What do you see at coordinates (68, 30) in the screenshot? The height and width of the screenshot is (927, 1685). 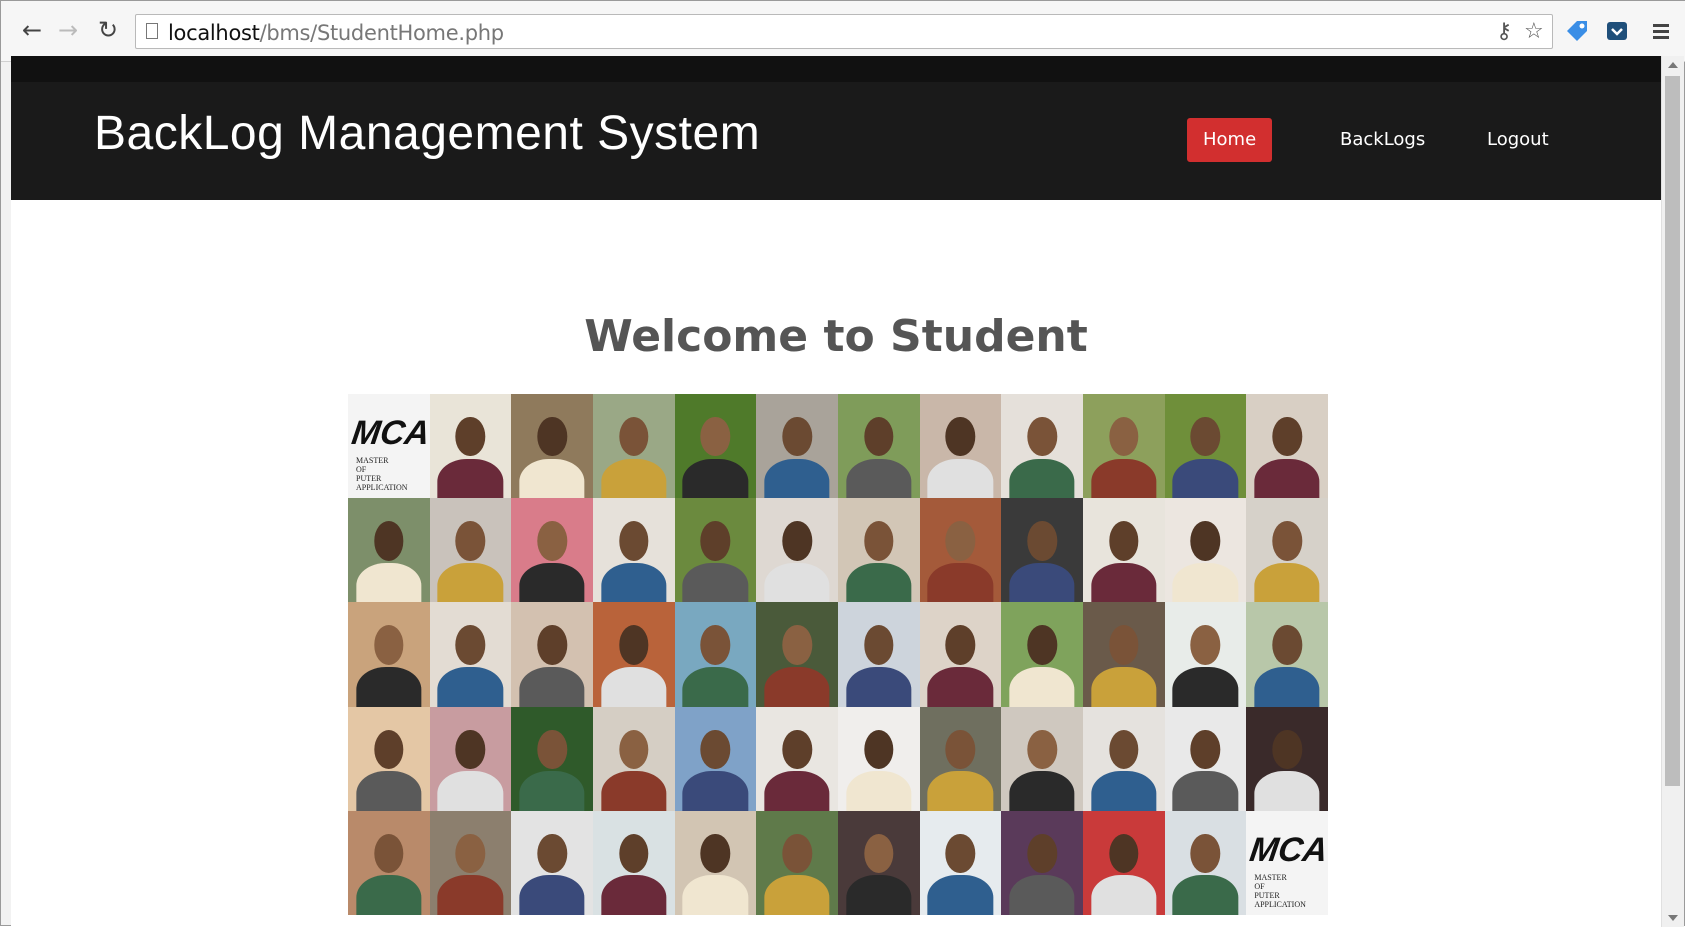 I see `forward-arrow-icon: →` at bounding box center [68, 30].